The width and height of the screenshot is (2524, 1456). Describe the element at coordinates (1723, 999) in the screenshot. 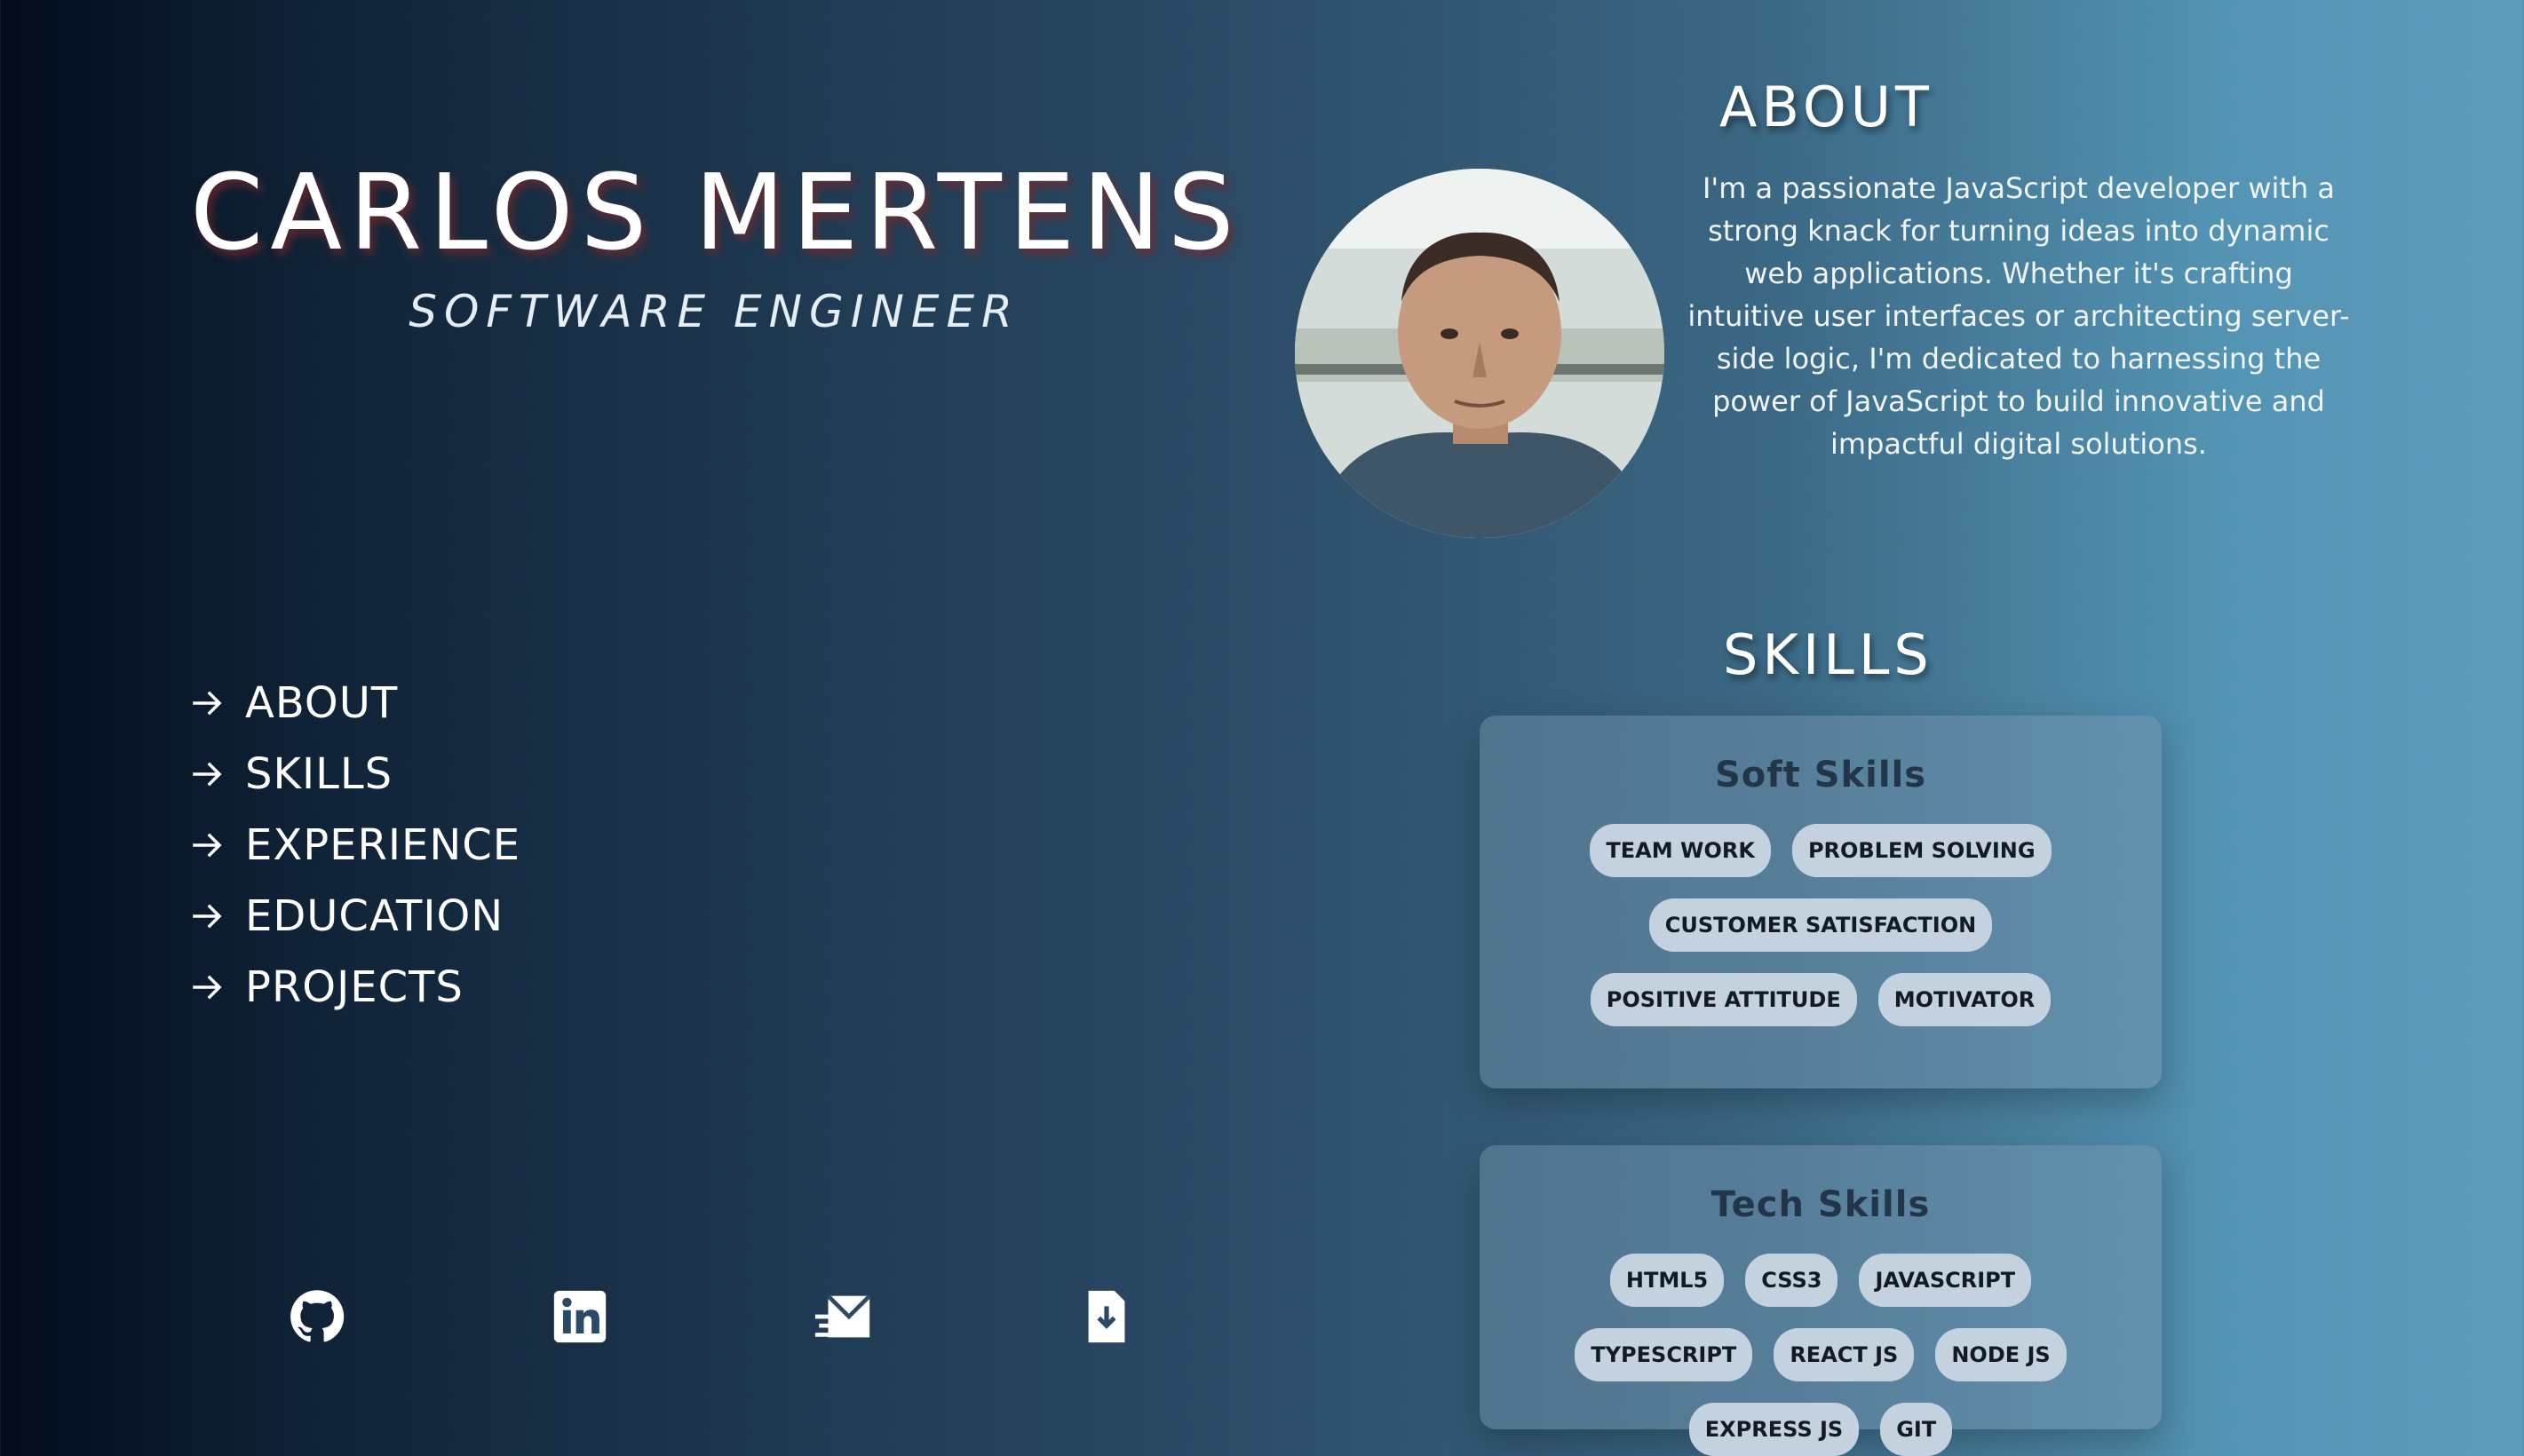

I see `skill-chip: POSITIVE ATTITUDE` at that location.